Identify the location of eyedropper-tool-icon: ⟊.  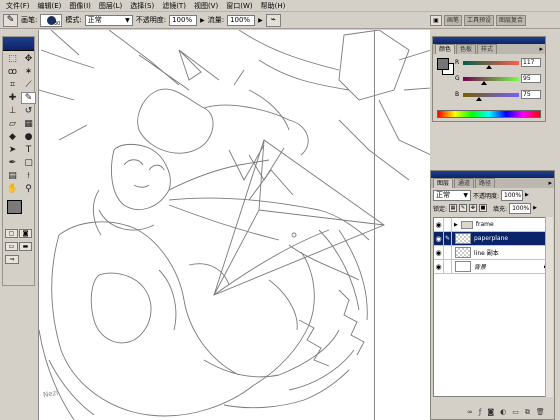
(28, 176).